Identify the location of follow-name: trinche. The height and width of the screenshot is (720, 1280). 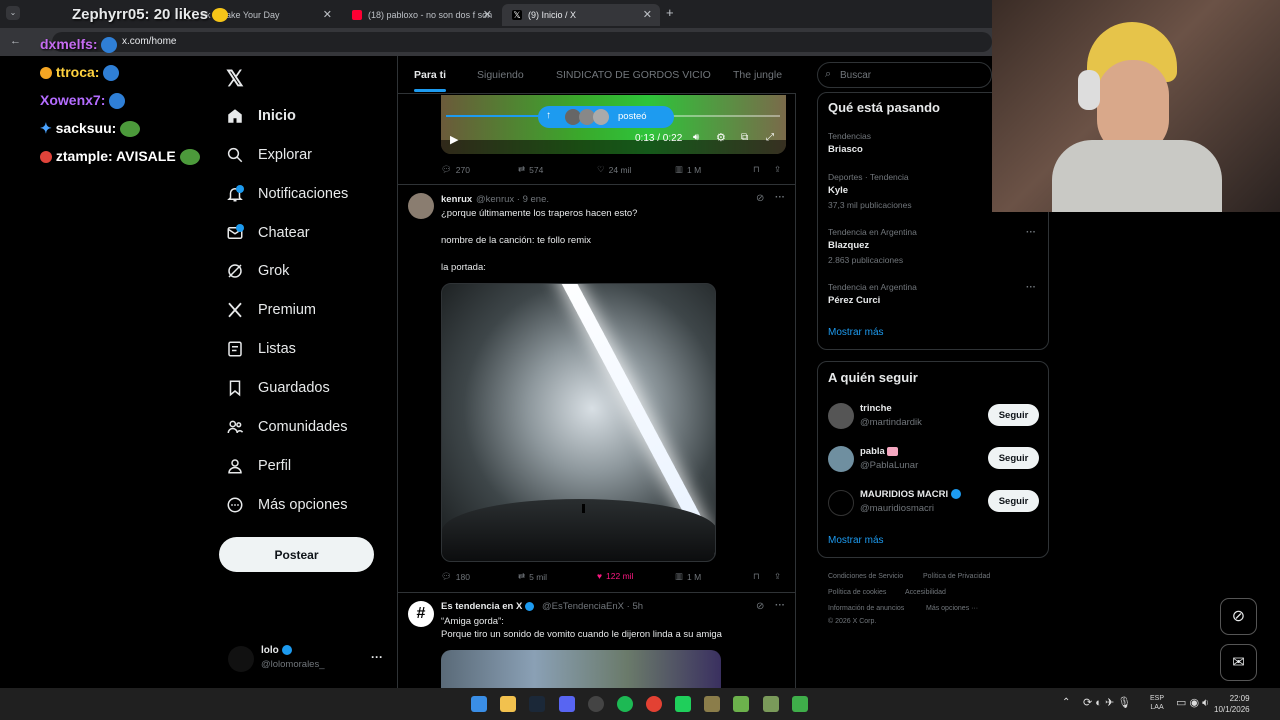
(876, 408).